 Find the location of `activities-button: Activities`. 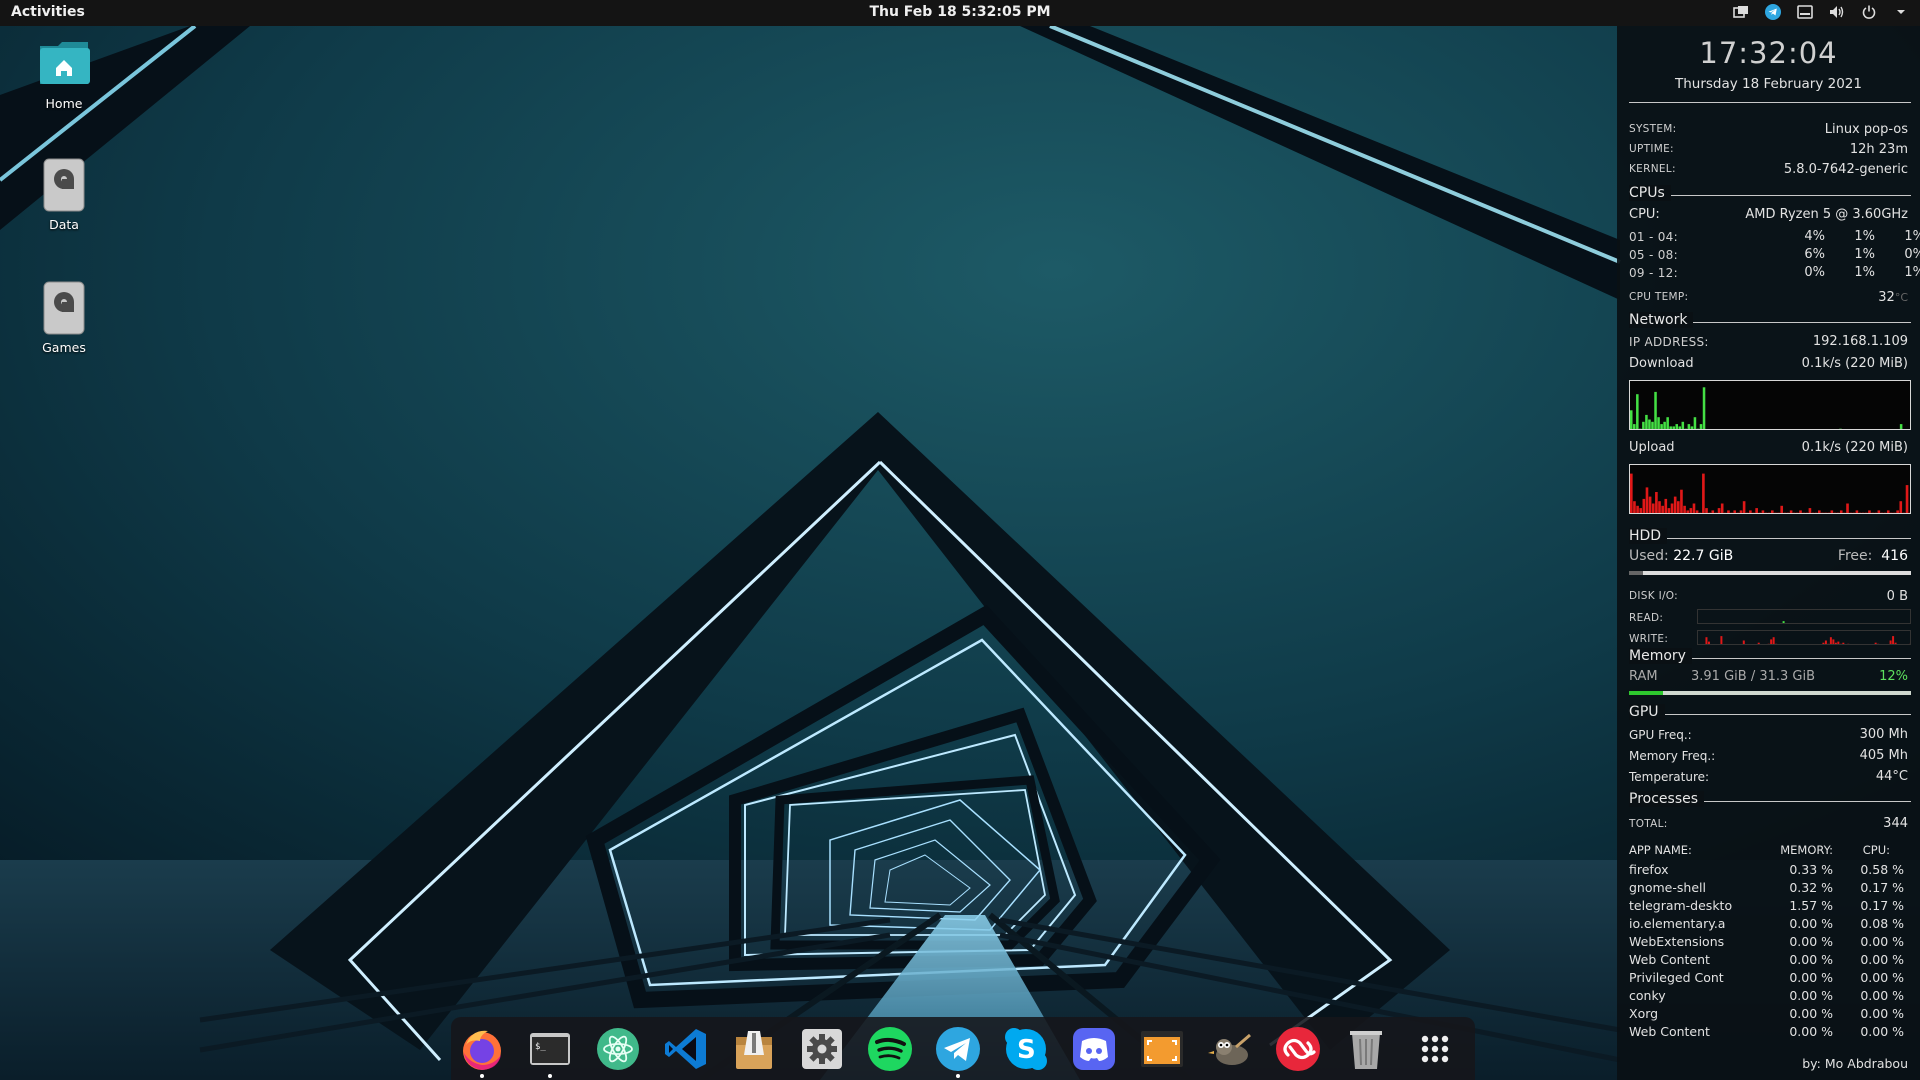

activities-button: Activities is located at coordinates (48, 12).